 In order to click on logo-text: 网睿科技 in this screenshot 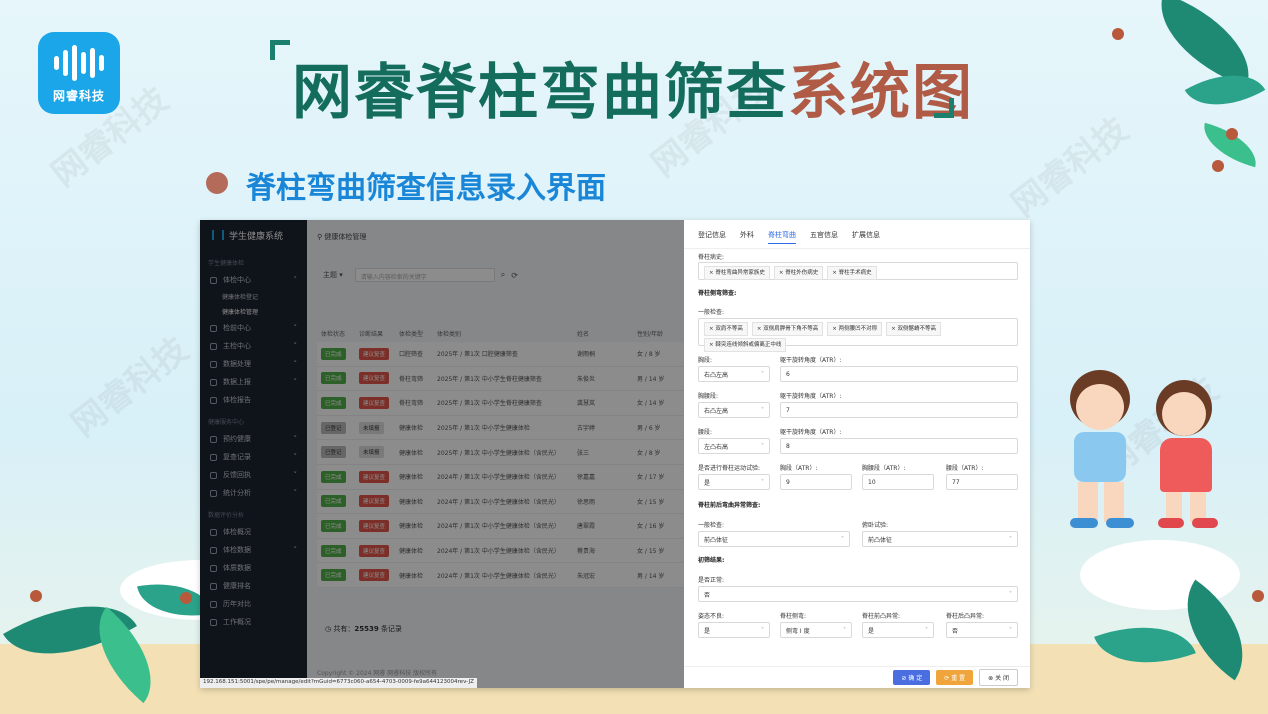, I will do `click(78, 95)`.